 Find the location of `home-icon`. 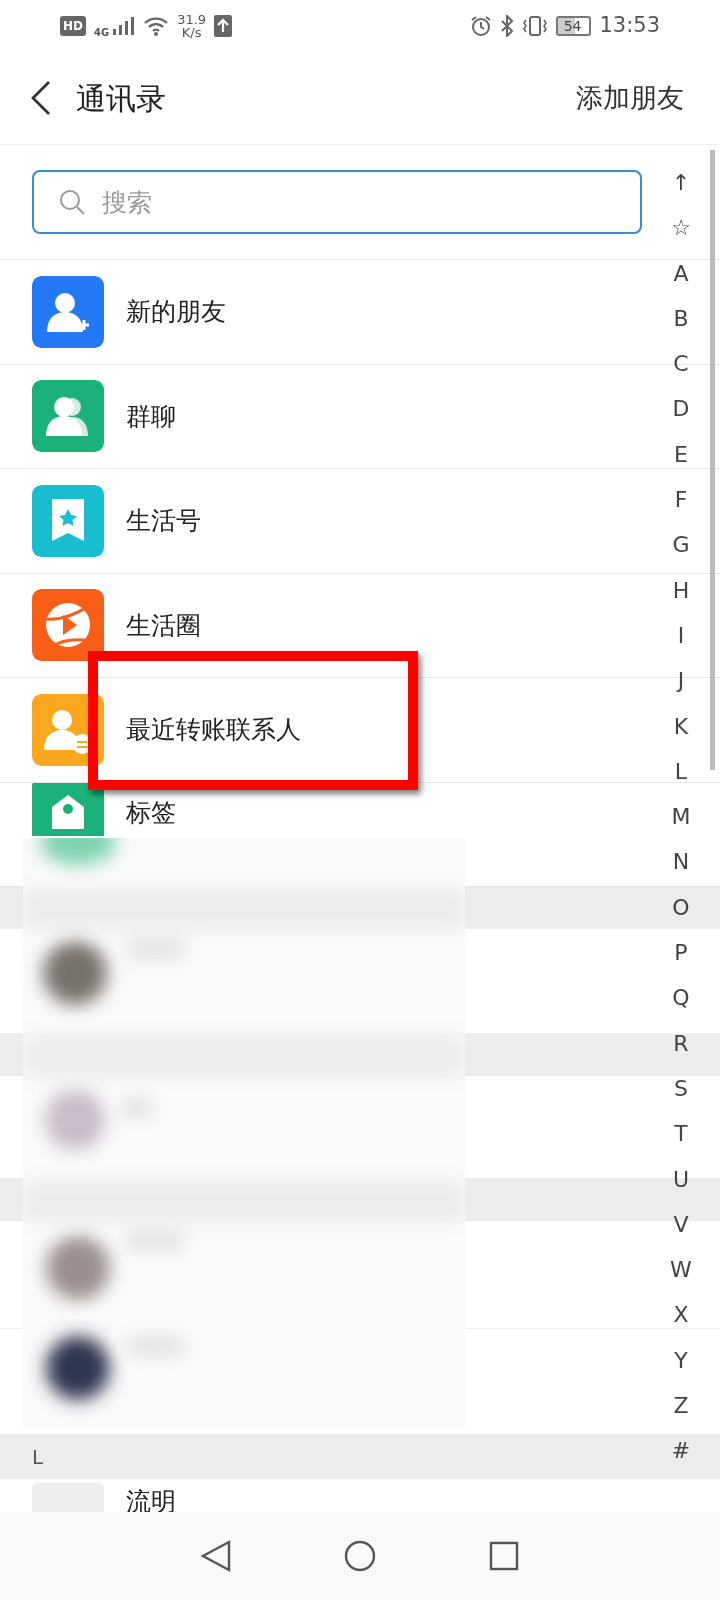

home-icon is located at coordinates (360, 1556).